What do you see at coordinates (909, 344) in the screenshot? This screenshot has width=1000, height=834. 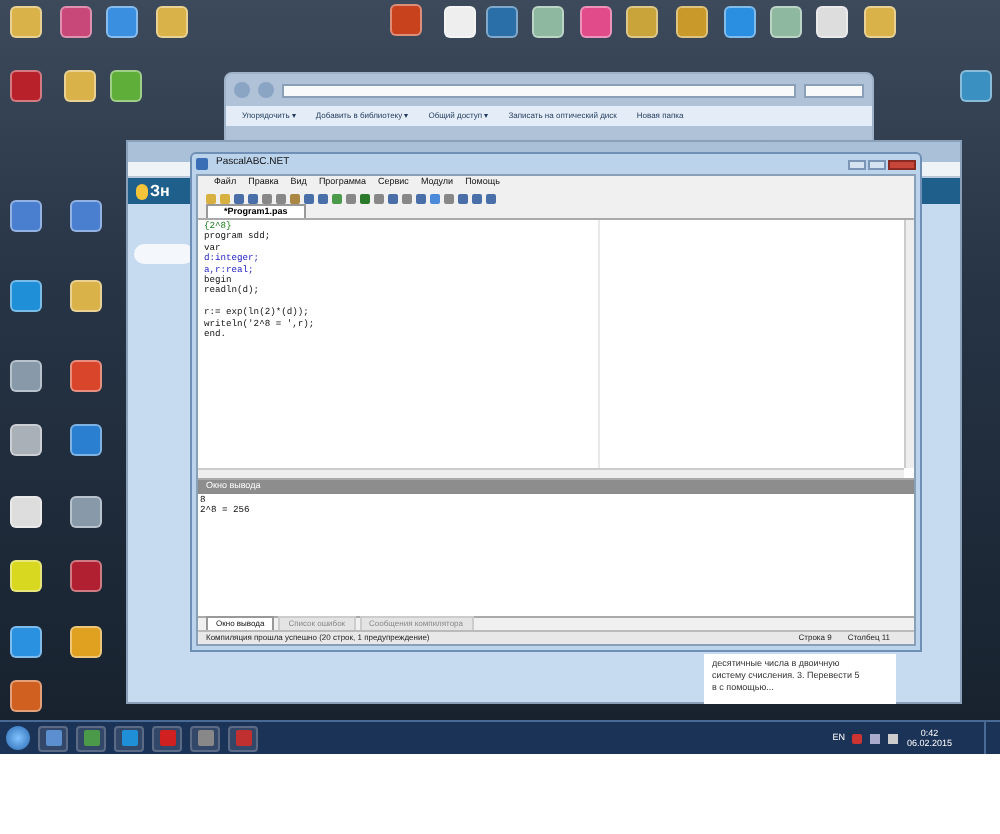 I see `vertical-scrollbar` at bounding box center [909, 344].